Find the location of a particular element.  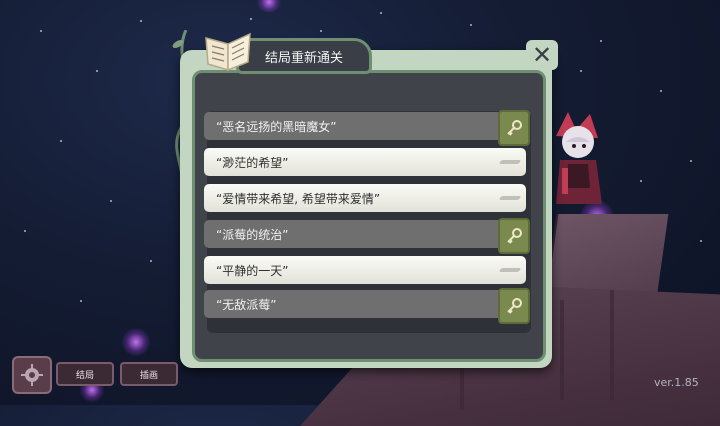

ending-row-5: “平静的一天” is located at coordinates (365, 270).